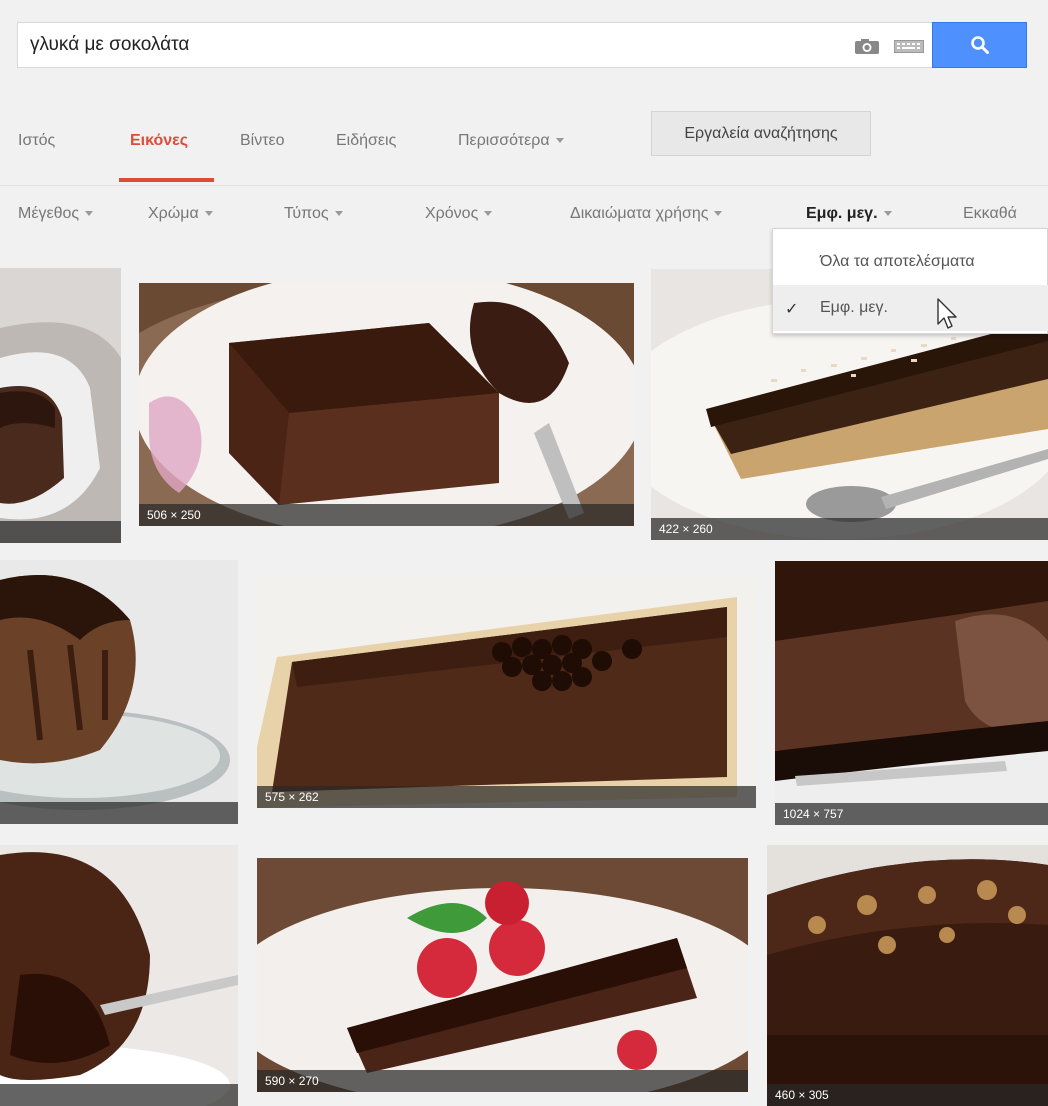 The height and width of the screenshot is (1106, 1048). What do you see at coordinates (110, 44) in the screenshot?
I see `search-query: γλυκά με σοκολάτα` at bounding box center [110, 44].